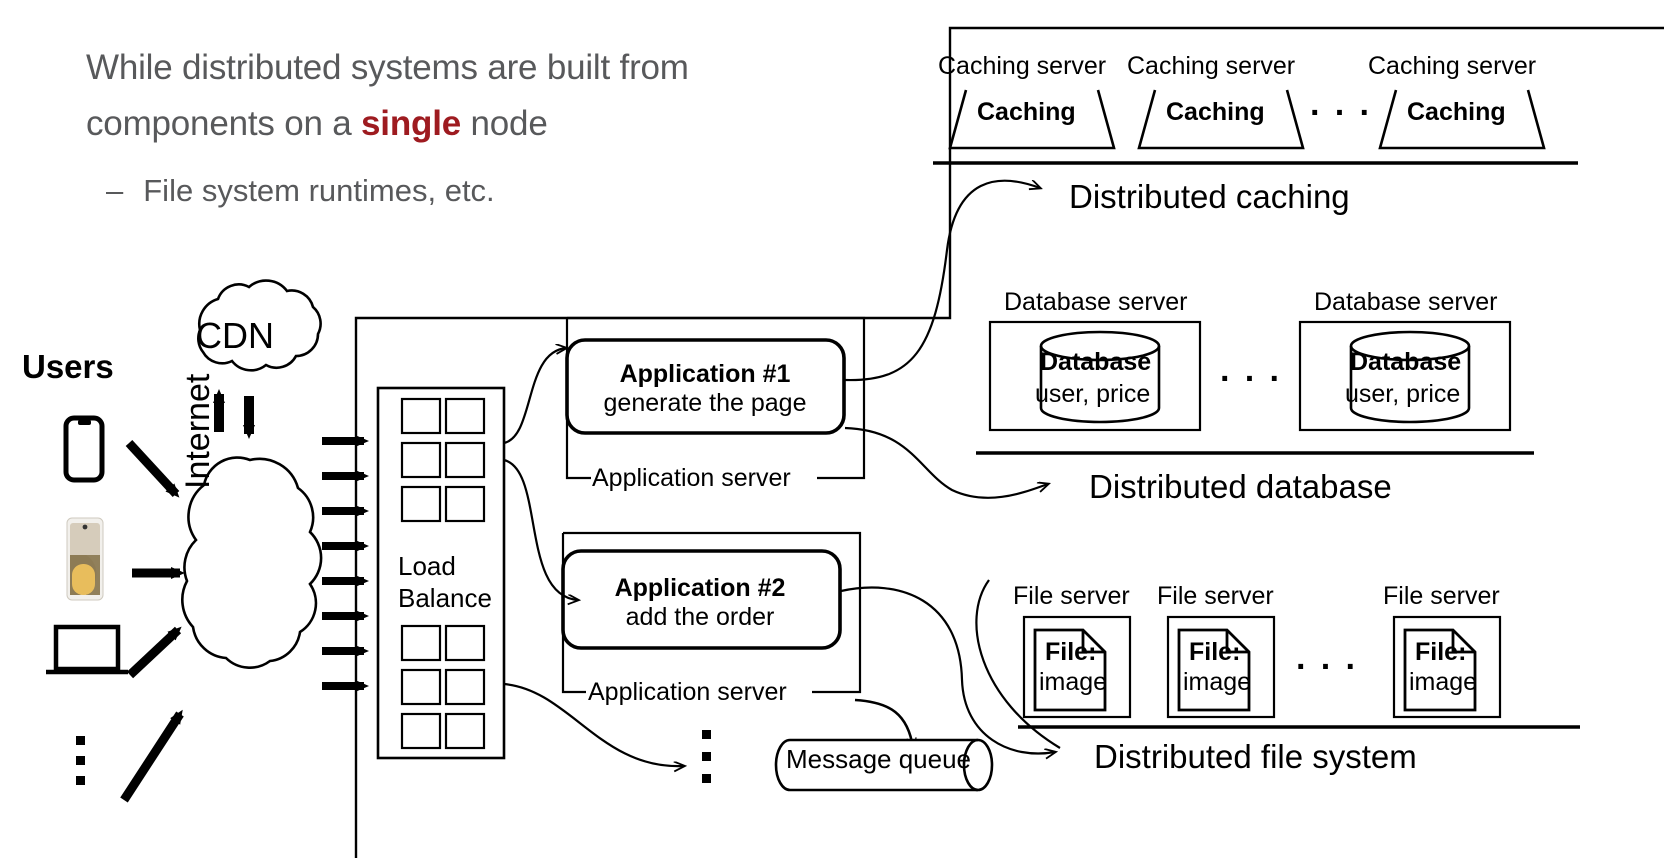  Describe the element at coordinates (252, 562) in the screenshot. I see `internet-cloud-icon` at that location.